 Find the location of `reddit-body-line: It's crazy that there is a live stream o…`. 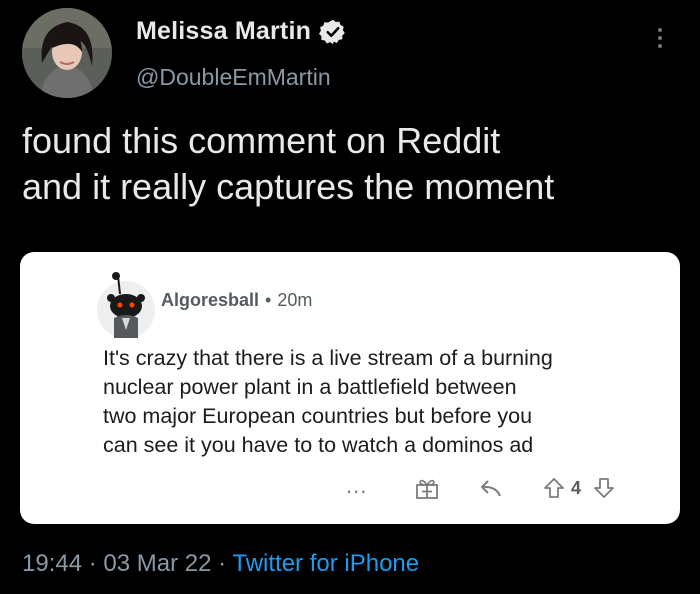

reddit-body-line: It's crazy that there is a live stream o… is located at coordinates (328, 358).